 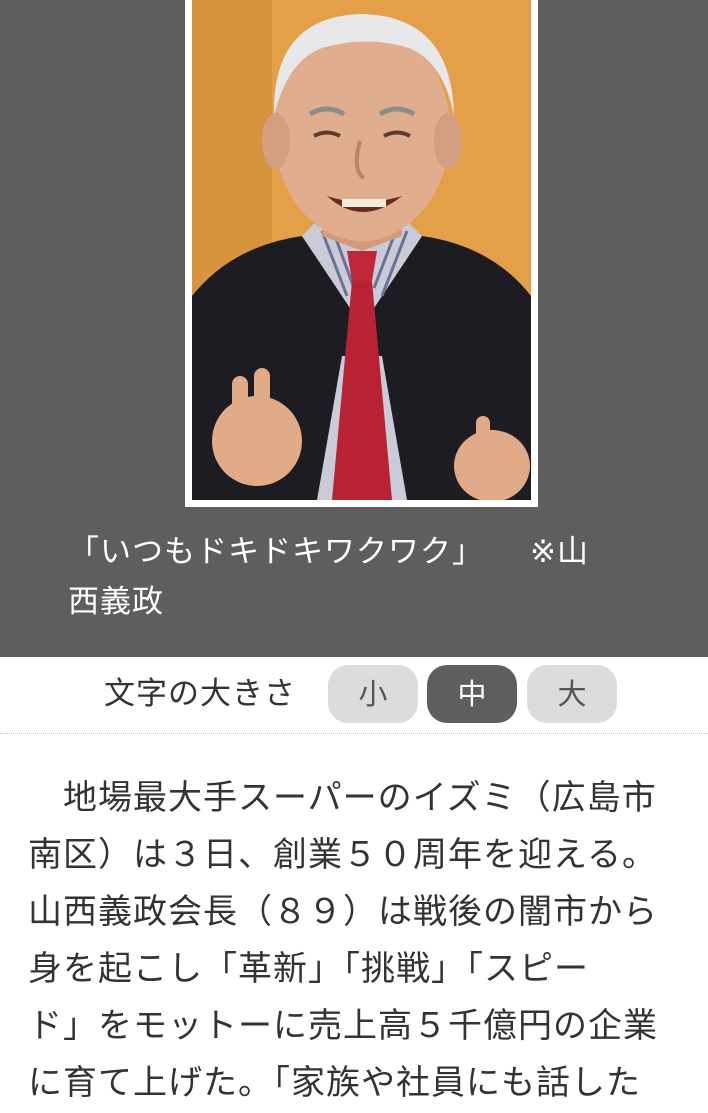 What do you see at coordinates (308, 969) in the screenshot?
I see `article-line: 身を起こし「革新」「挑戦」「スピー` at bounding box center [308, 969].